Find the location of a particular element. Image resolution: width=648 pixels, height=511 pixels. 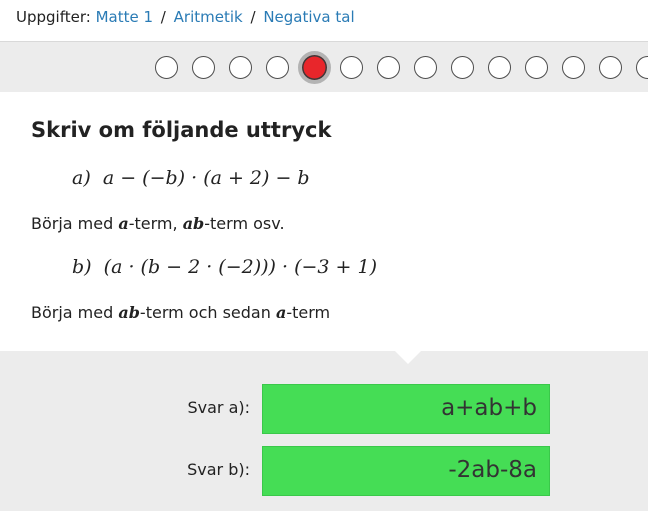

breadcrumb-link-matte-1: Matte 1 is located at coordinates (124, 17).